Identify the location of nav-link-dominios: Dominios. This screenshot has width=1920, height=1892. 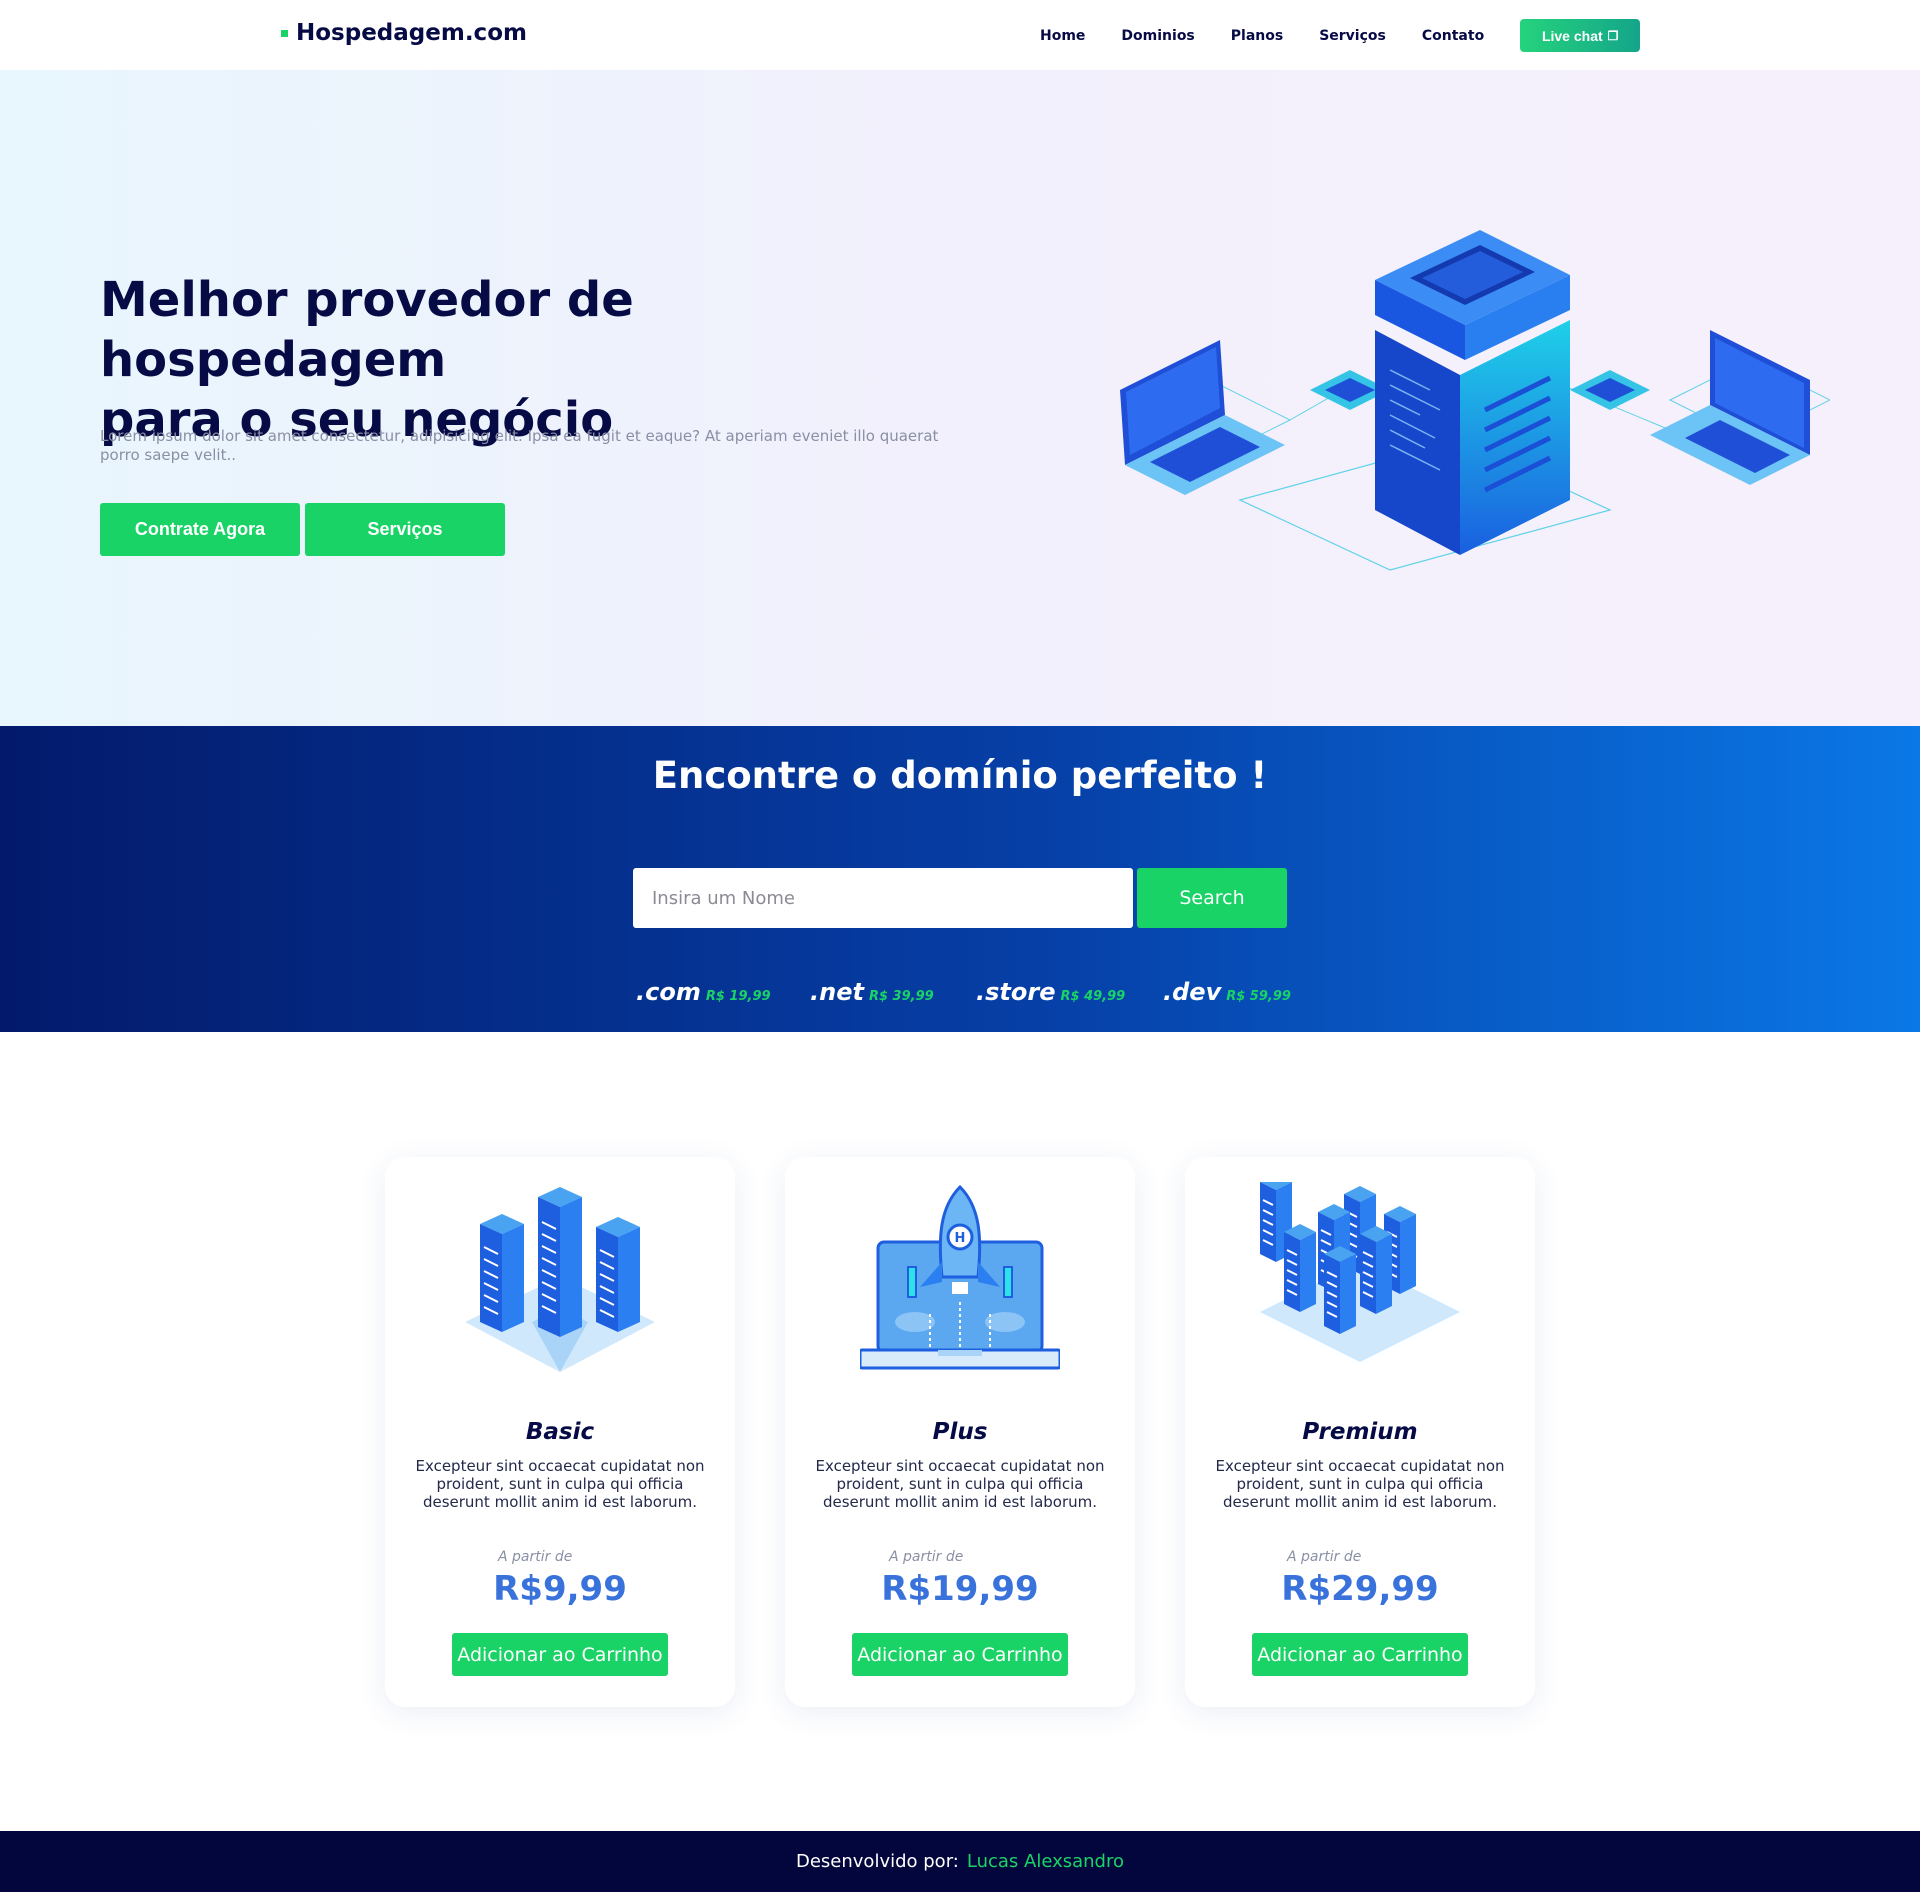
(1157, 36).